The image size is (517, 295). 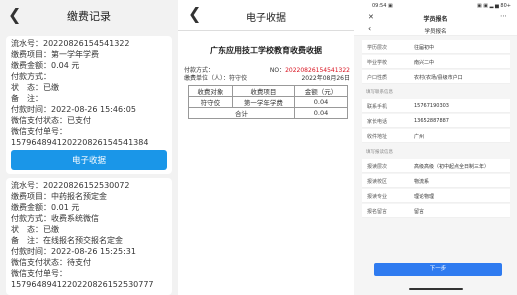 I want to click on table-total-row: 合计 0.04, so click(x=268, y=113).